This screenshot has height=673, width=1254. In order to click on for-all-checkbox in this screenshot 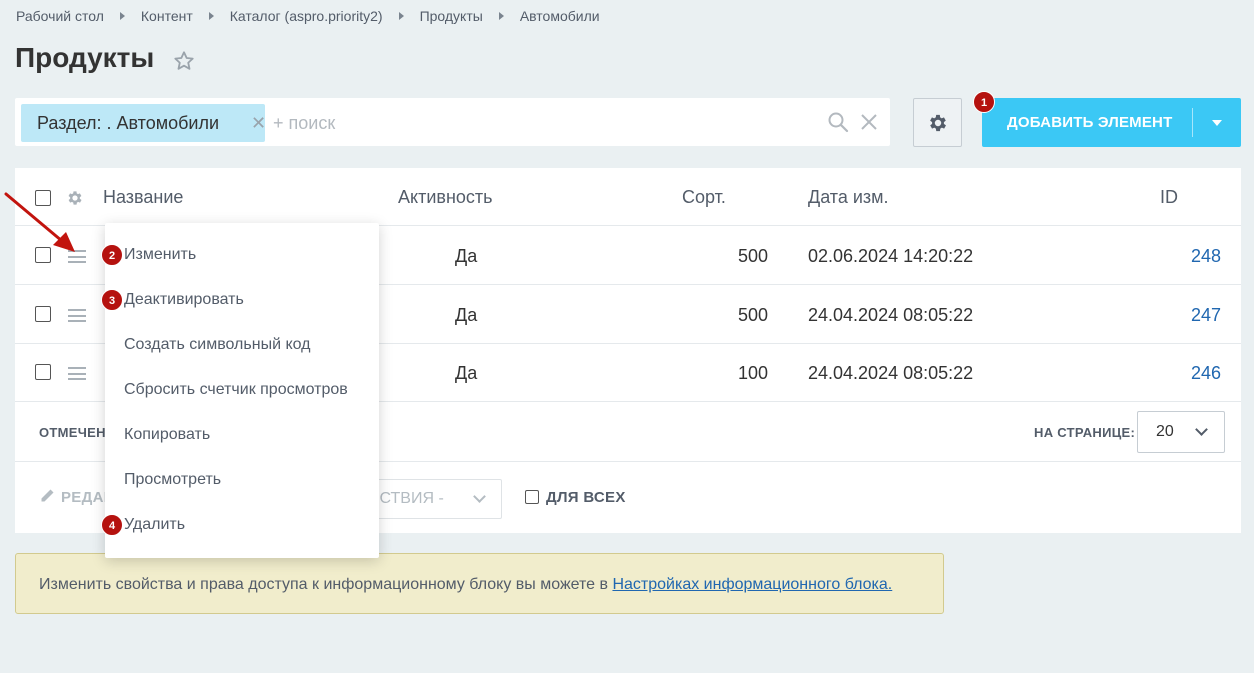, I will do `click(532, 497)`.